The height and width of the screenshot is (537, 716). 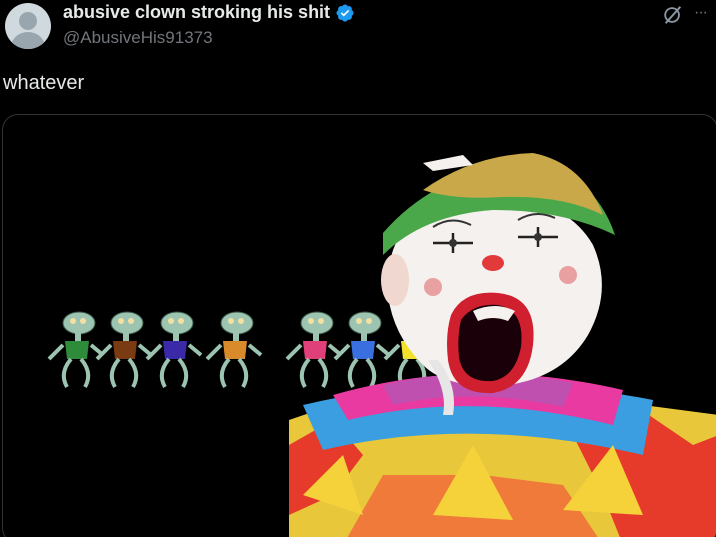 What do you see at coordinates (138, 38) in the screenshot?
I see `handle: @AbusiveHis91373` at bounding box center [138, 38].